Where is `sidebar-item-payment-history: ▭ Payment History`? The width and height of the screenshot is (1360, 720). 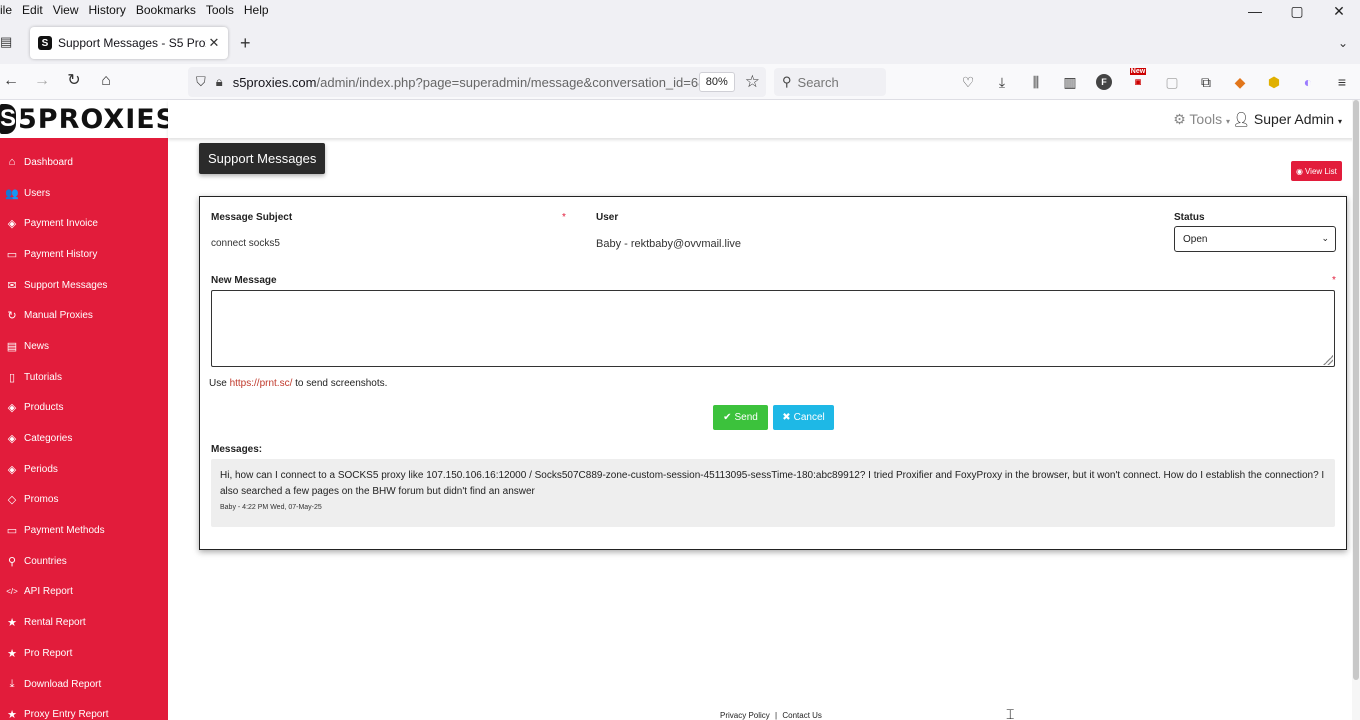 sidebar-item-payment-history: ▭ Payment History is located at coordinates (84, 254).